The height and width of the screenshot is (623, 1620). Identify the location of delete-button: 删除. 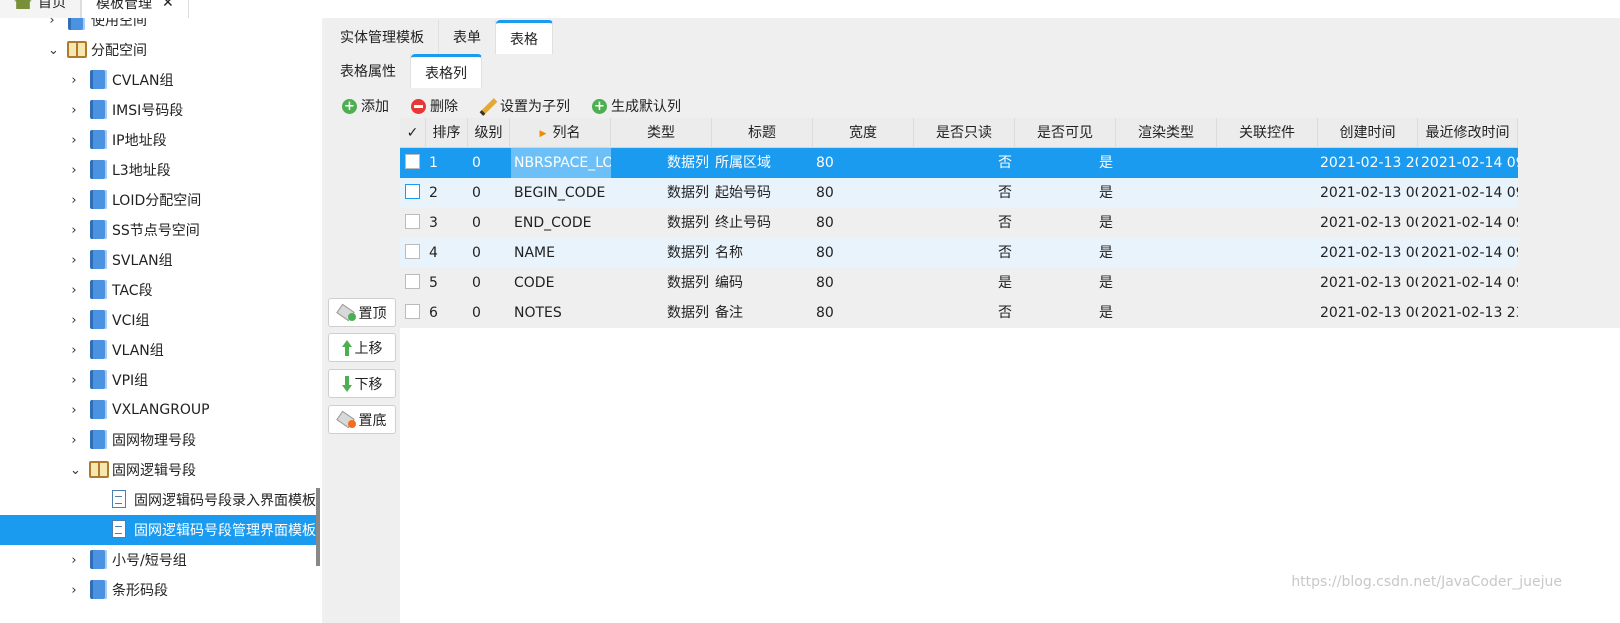
(434, 106).